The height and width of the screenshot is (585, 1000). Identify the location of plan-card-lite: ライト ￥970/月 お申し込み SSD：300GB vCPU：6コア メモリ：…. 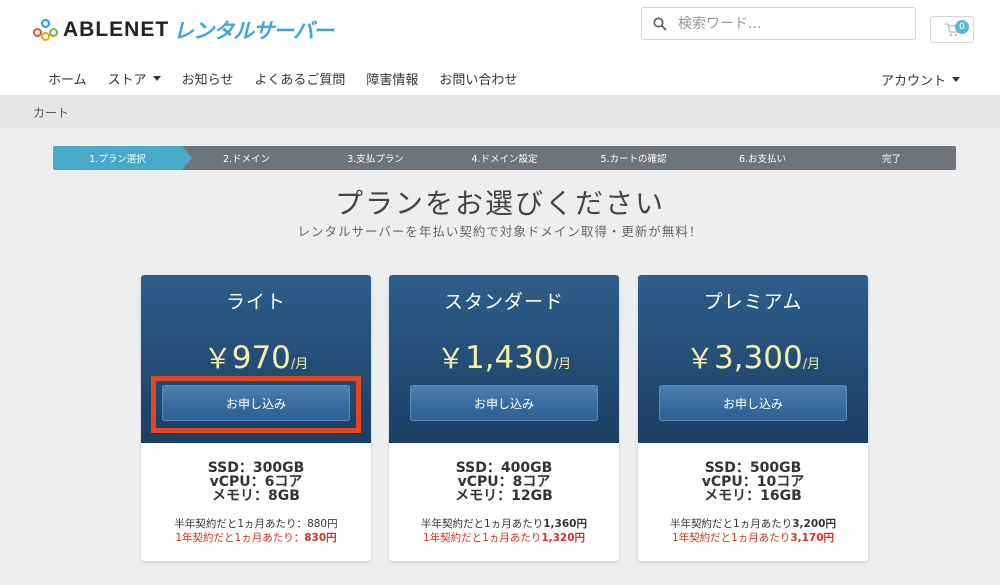
(256, 418).